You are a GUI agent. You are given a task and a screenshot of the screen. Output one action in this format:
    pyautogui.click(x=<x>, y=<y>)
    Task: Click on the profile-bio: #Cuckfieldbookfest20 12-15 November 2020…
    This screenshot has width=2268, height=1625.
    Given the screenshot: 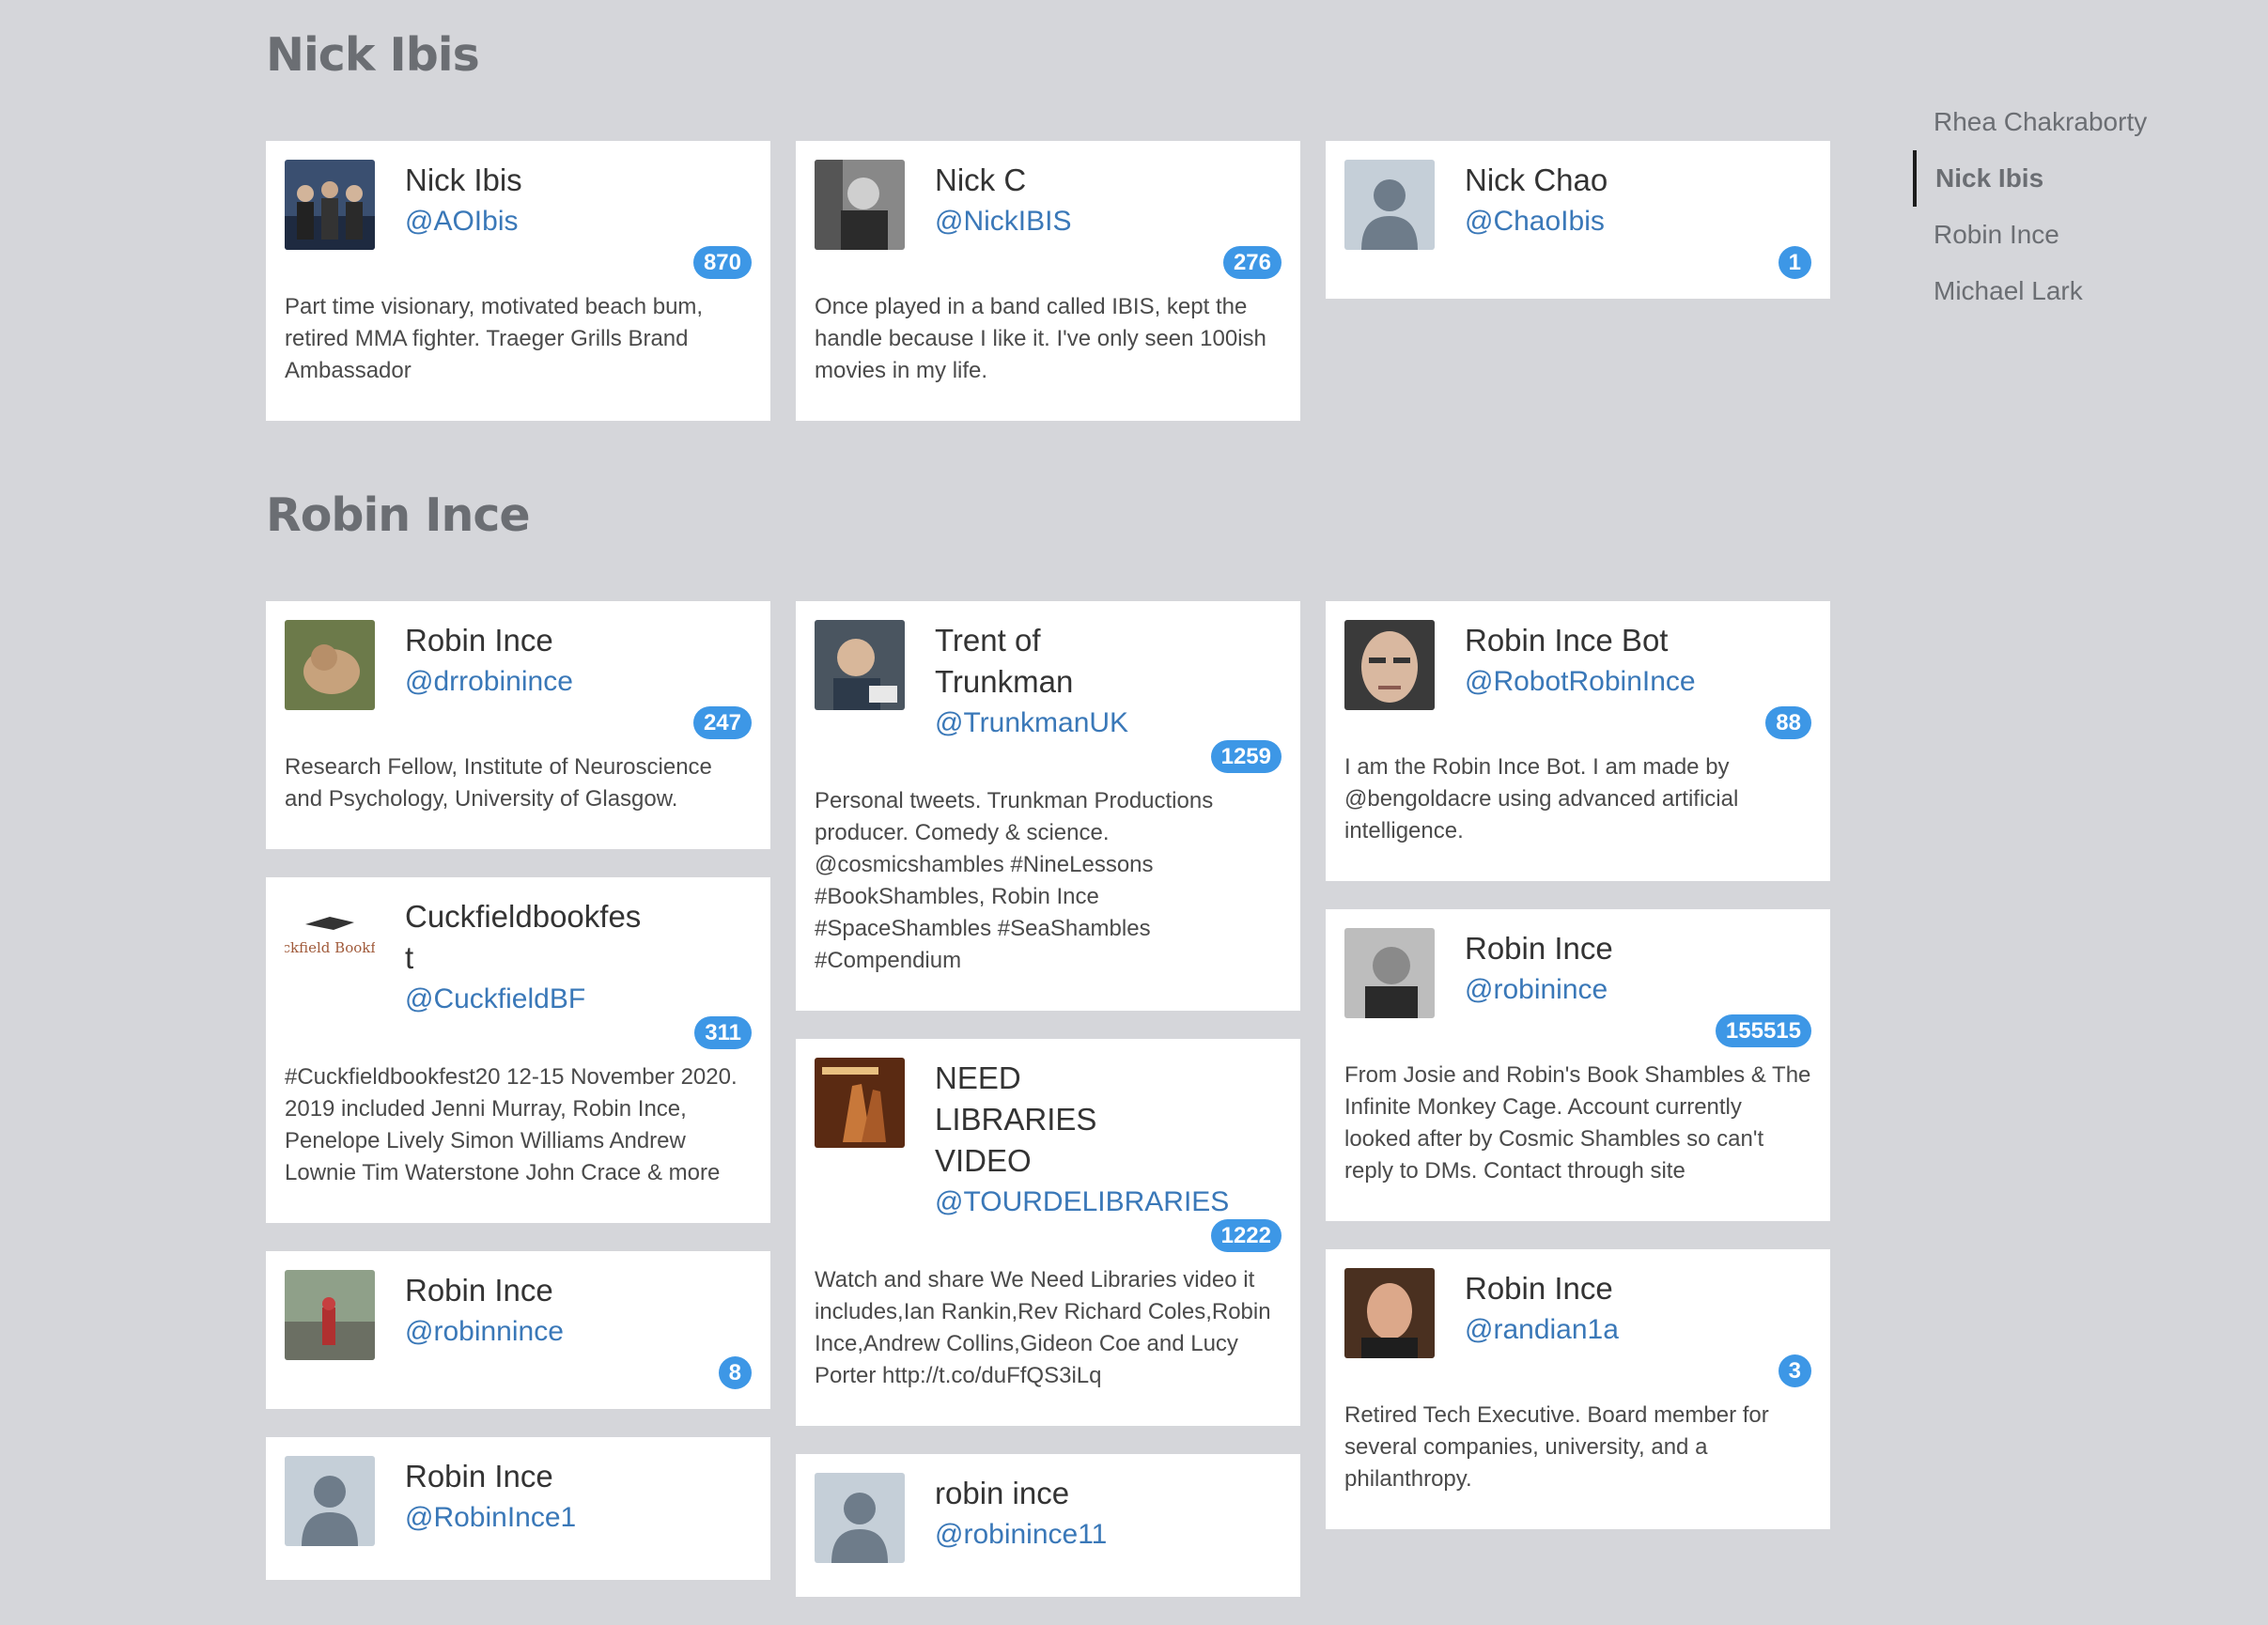 What is the action you would take?
    pyautogui.click(x=512, y=1124)
    